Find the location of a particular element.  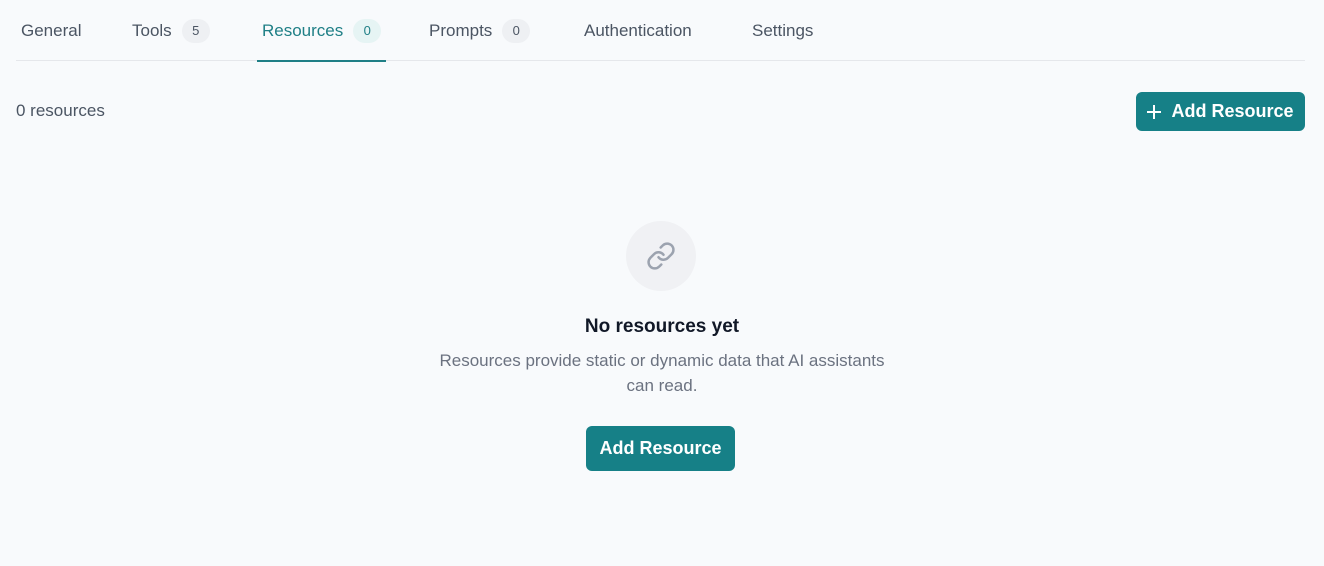

tab-prompts-label: Prompts is located at coordinates (461, 30).